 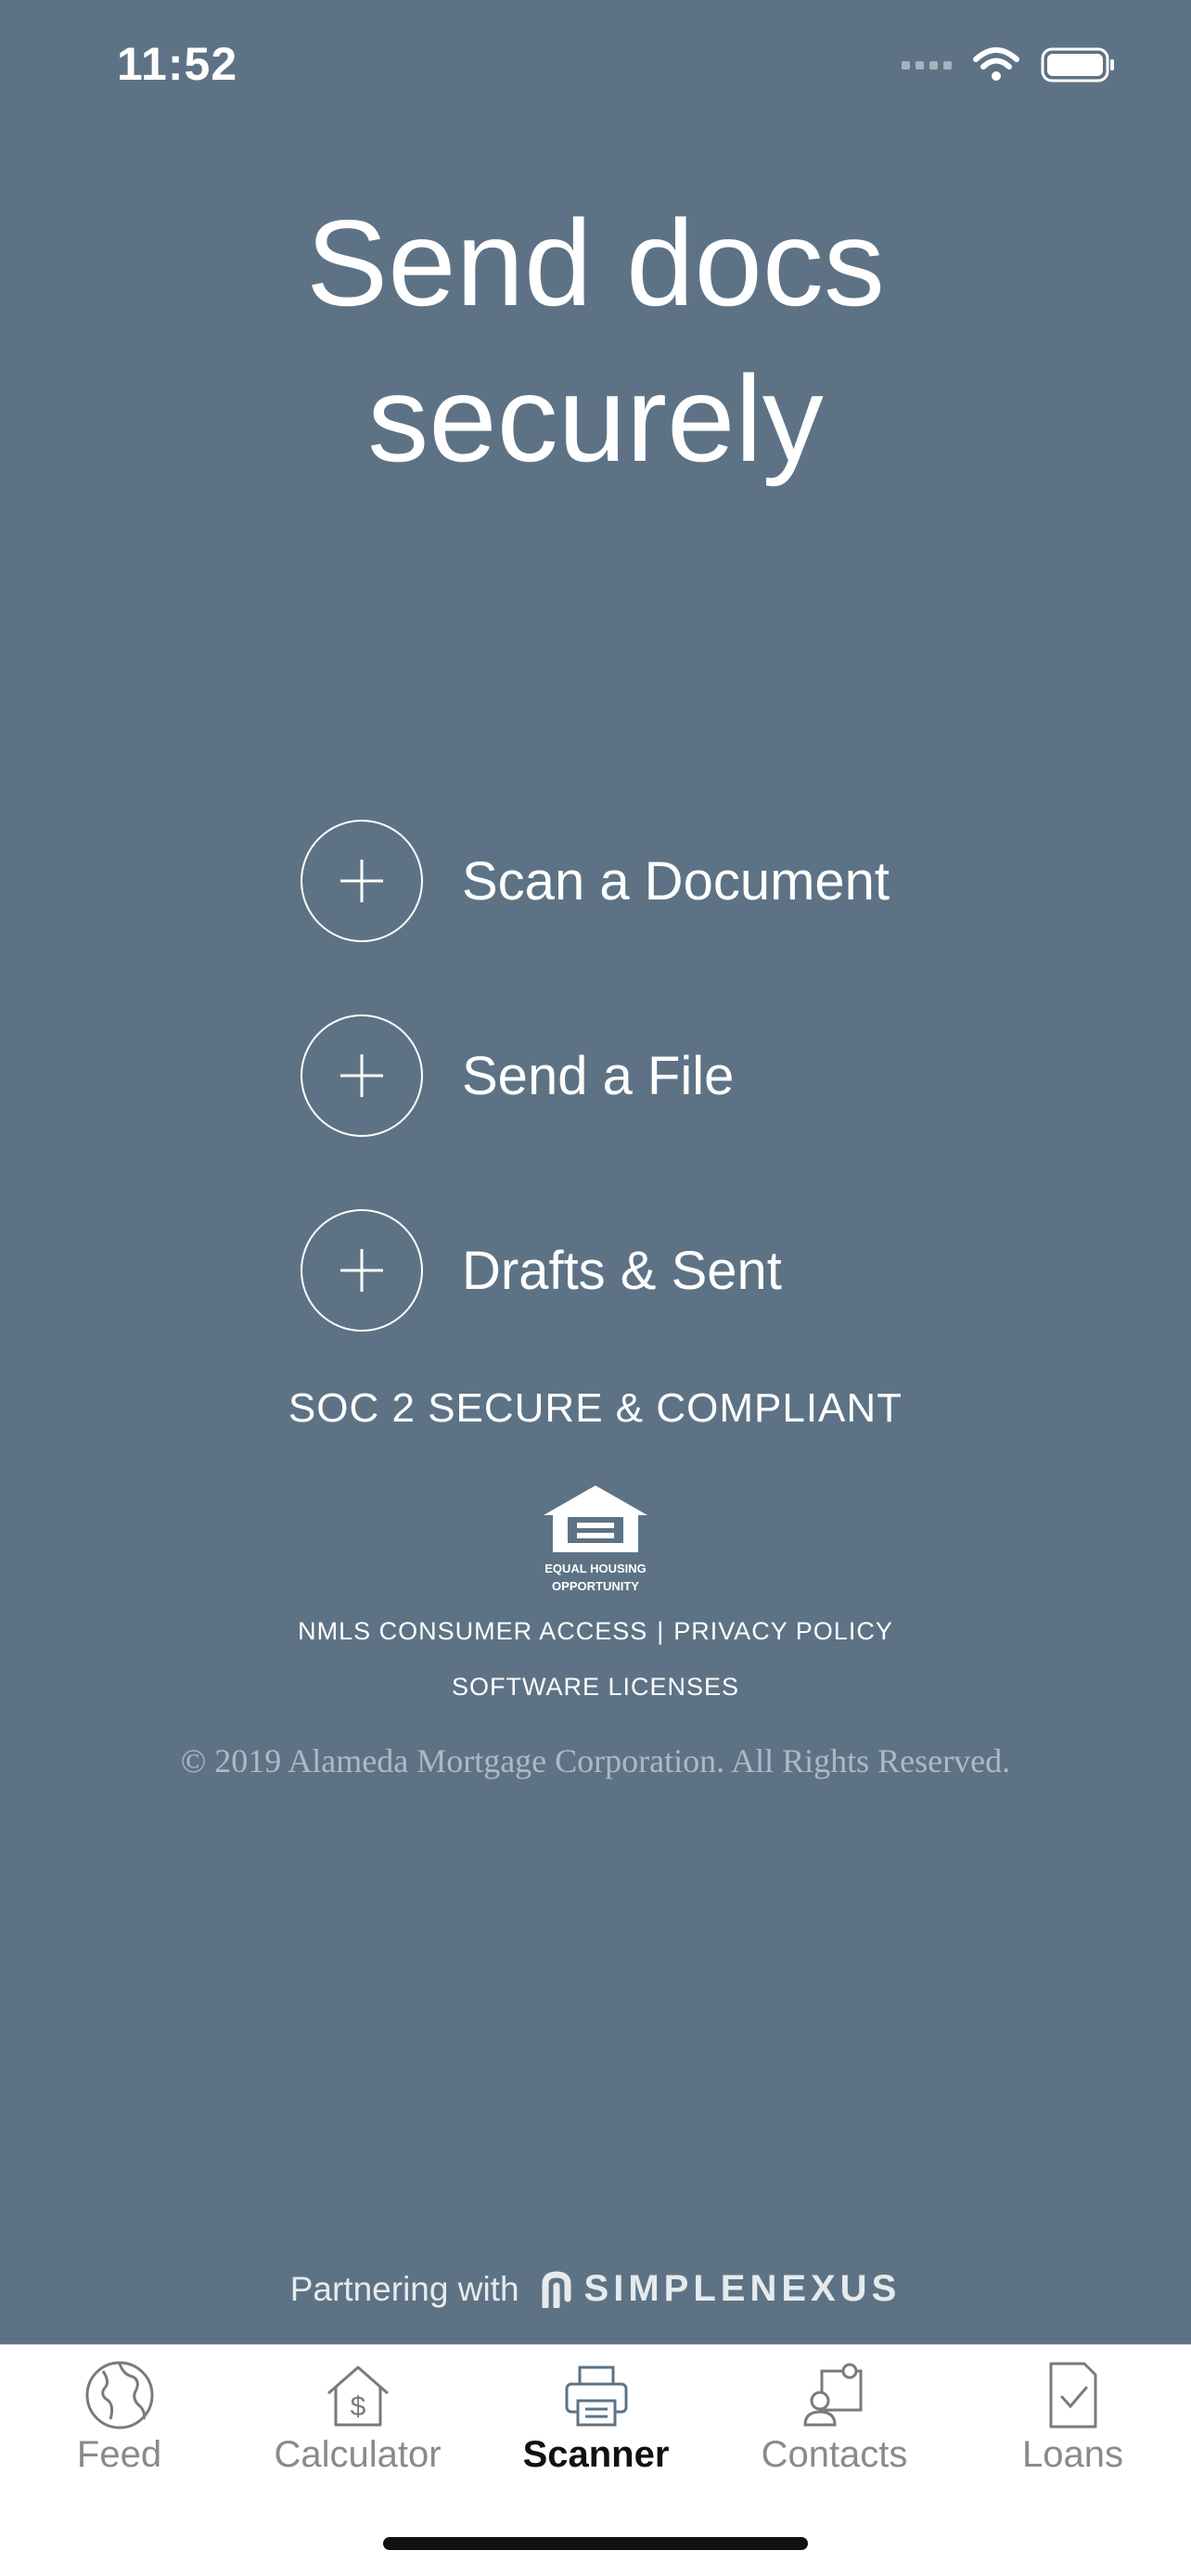 What do you see at coordinates (177, 64) in the screenshot?
I see `status-time: 11:52` at bounding box center [177, 64].